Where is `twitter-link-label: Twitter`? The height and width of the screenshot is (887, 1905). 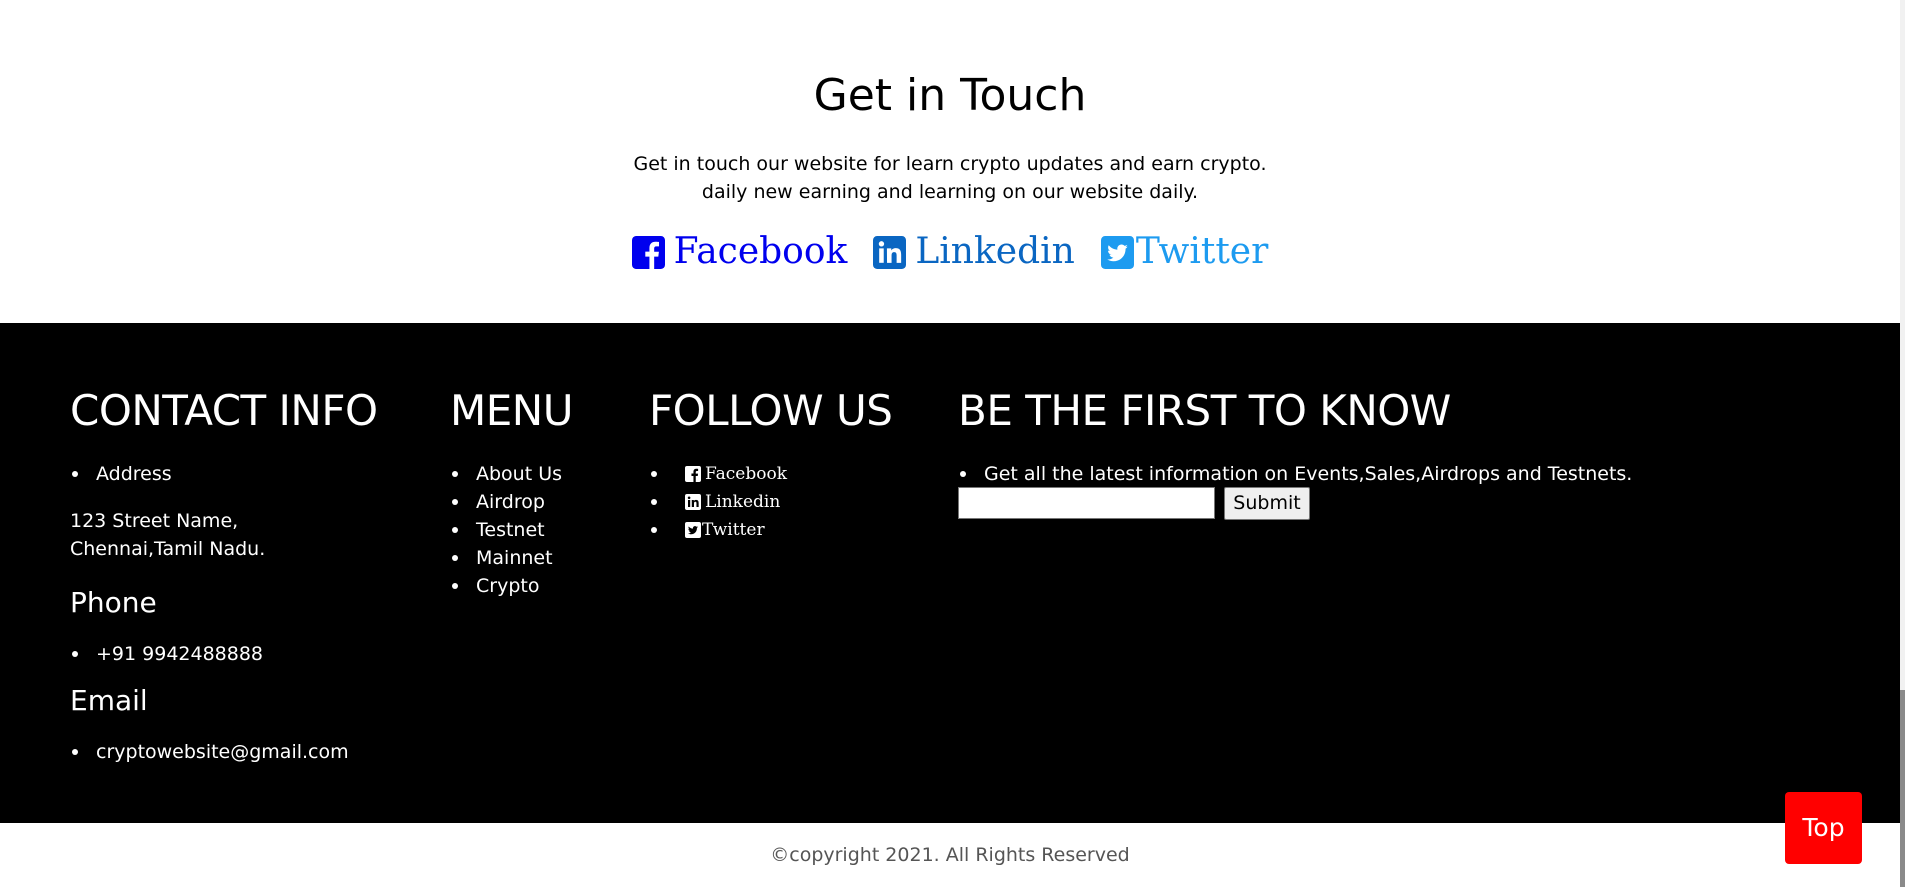 twitter-link-label: Twitter is located at coordinates (1202, 251).